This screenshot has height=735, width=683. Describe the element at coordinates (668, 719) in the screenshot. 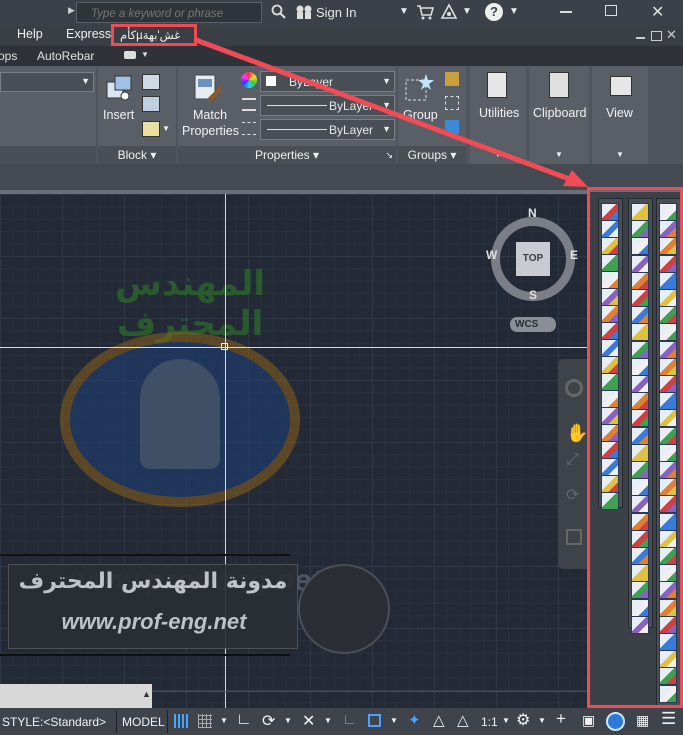

I see `customization-menu-icon: ☰` at that location.